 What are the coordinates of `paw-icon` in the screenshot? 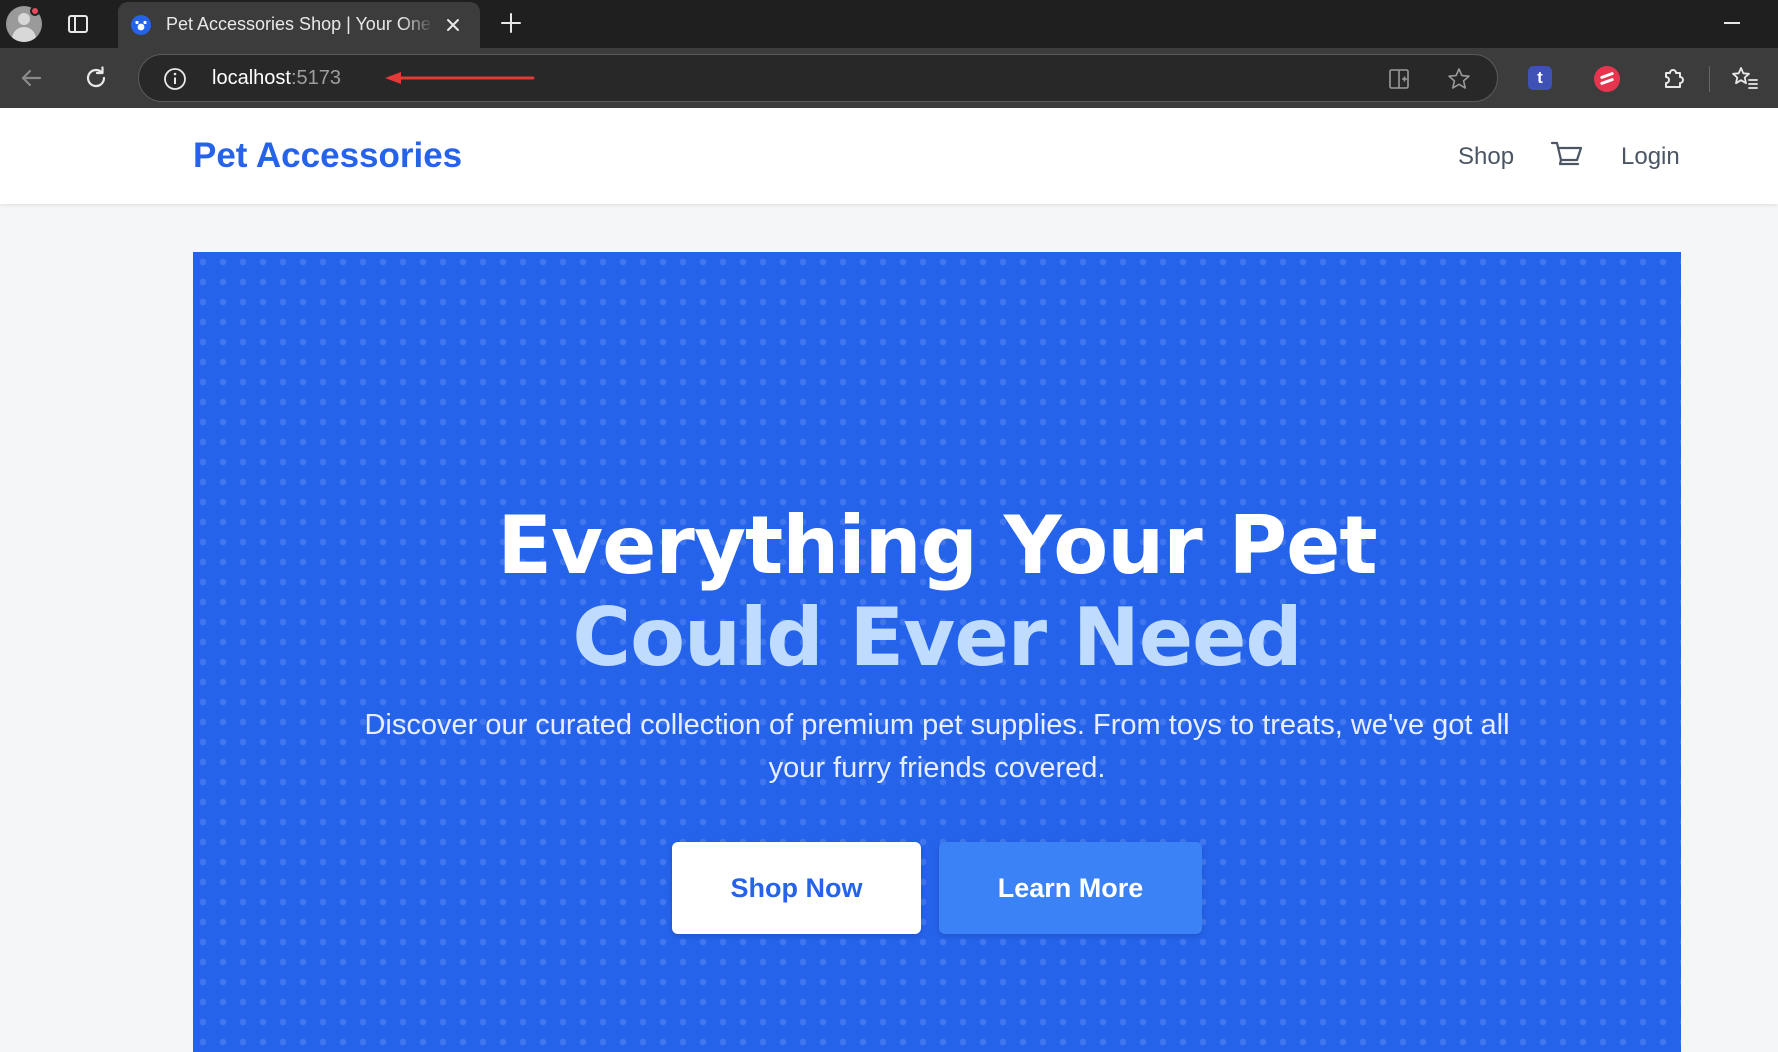 It's located at (141, 25).